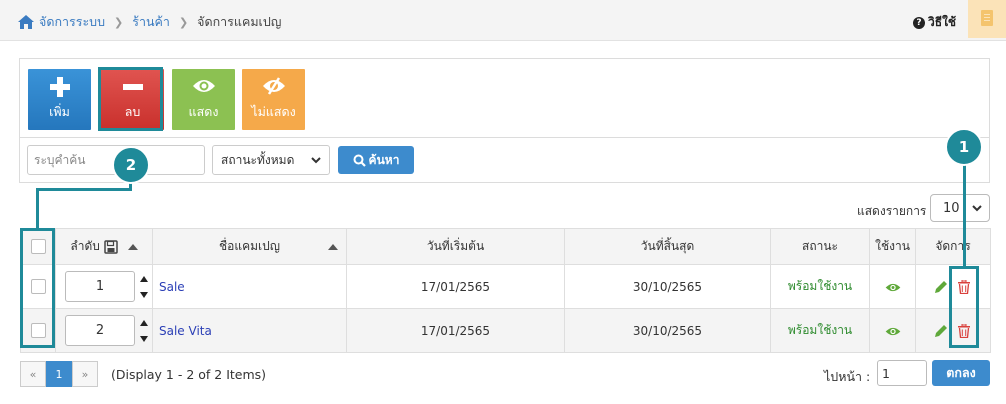  Describe the element at coordinates (951, 208) in the screenshot. I see `per-page-value: 10` at that location.